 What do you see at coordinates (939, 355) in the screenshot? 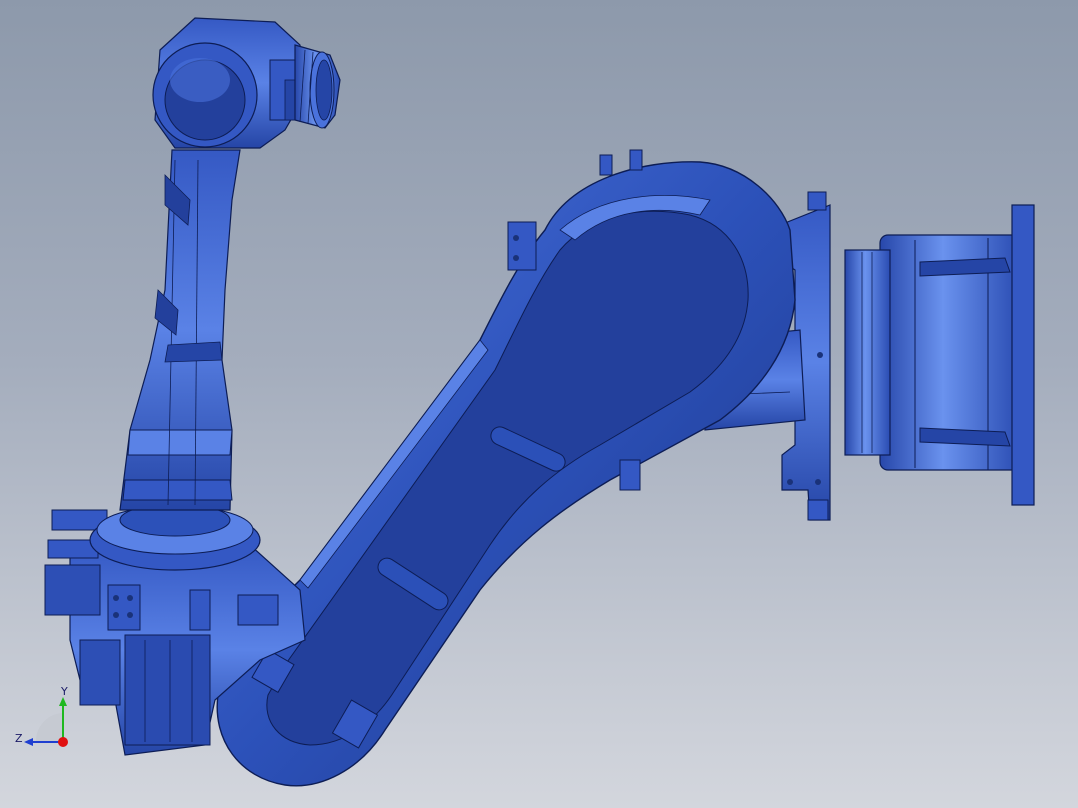
I see `base-flange` at bounding box center [939, 355].